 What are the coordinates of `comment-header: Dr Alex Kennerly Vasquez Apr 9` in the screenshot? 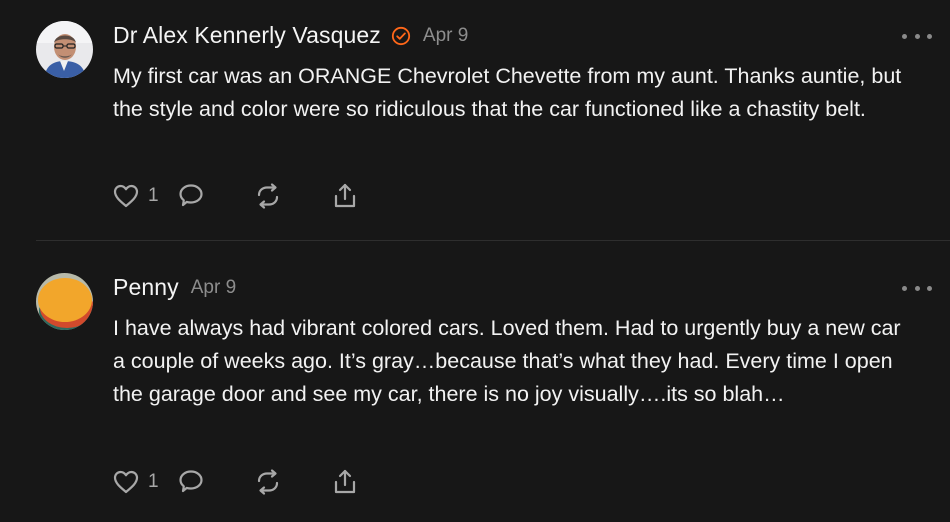 It's located at (290, 35).